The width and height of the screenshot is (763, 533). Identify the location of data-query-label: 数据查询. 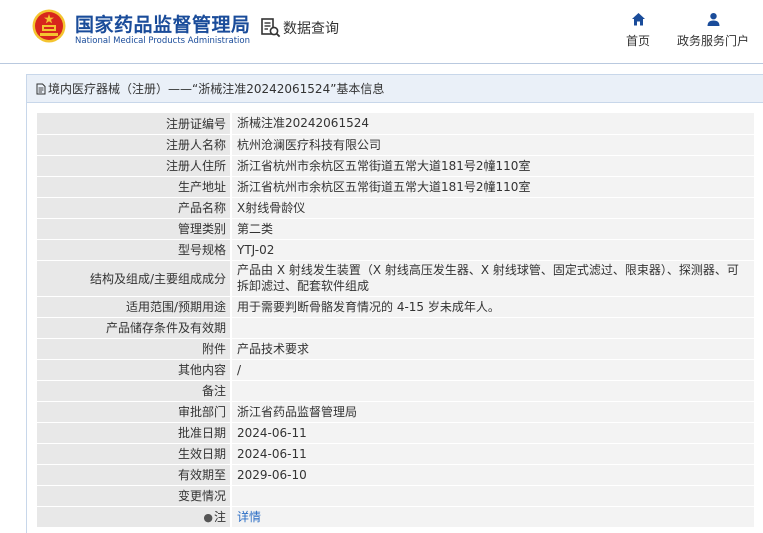
(311, 29).